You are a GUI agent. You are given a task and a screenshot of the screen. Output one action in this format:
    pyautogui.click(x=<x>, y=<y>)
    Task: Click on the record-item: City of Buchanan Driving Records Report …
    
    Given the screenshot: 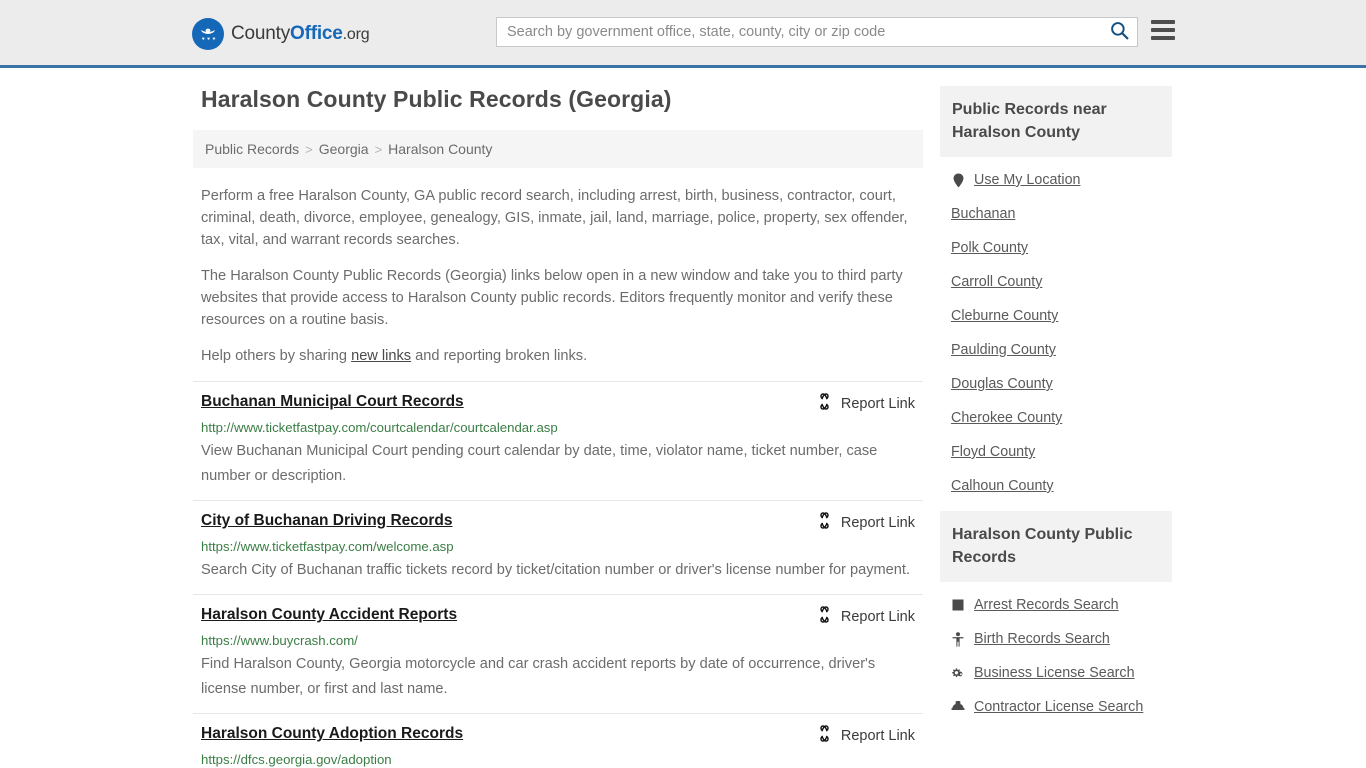 What is the action you would take?
    pyautogui.click(x=558, y=547)
    